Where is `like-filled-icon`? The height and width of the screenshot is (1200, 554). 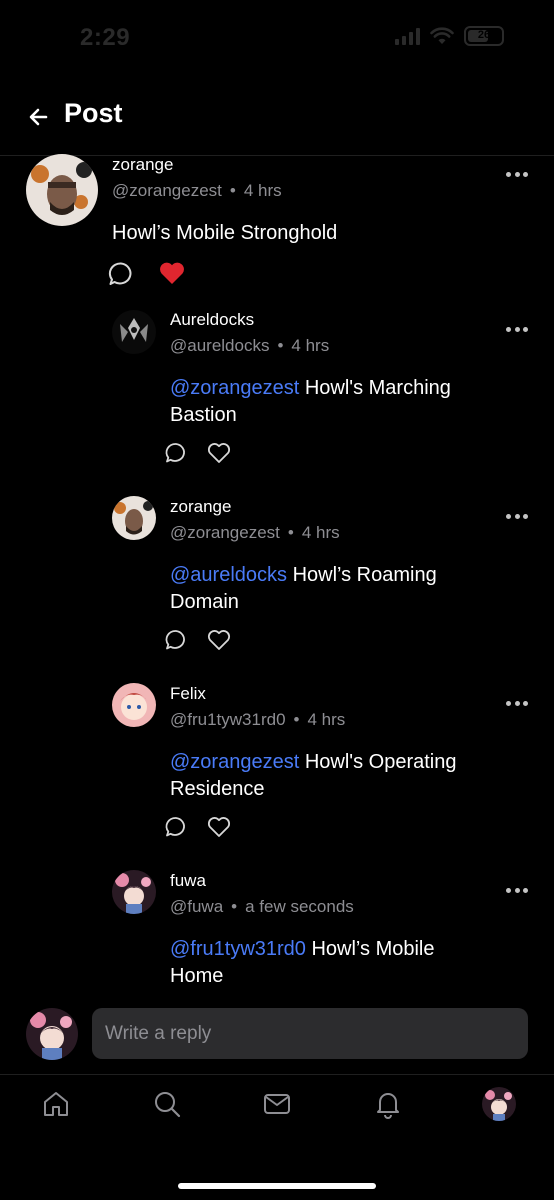 like-filled-icon is located at coordinates (172, 273).